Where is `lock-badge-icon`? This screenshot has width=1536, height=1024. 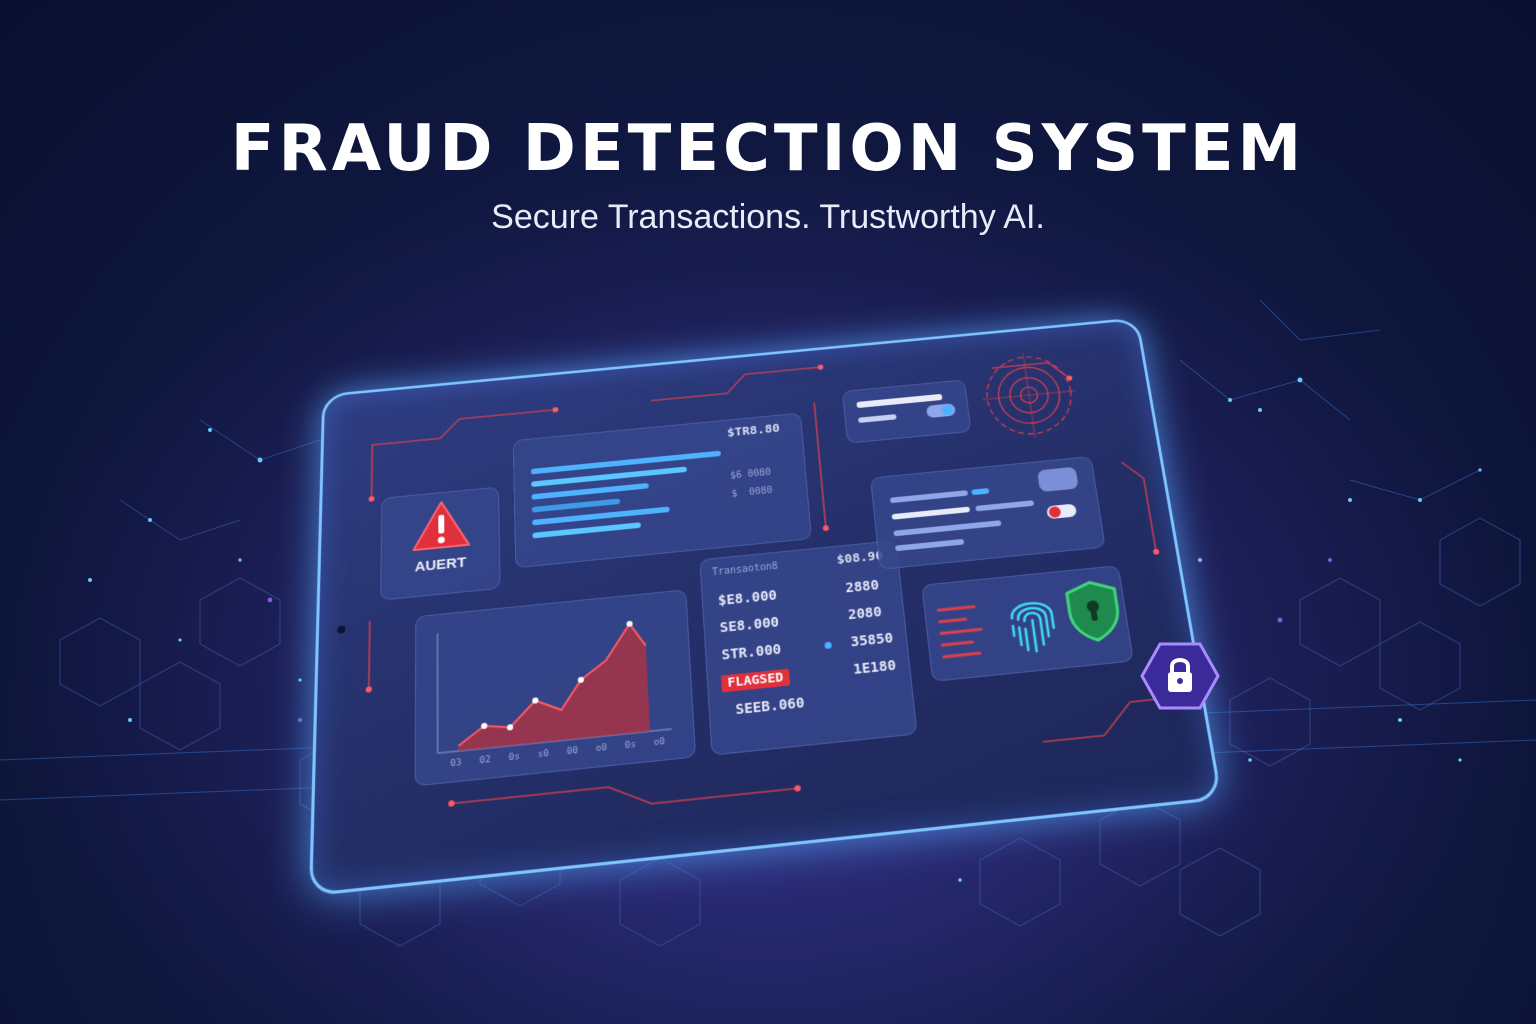
lock-badge-icon is located at coordinates (1180, 676).